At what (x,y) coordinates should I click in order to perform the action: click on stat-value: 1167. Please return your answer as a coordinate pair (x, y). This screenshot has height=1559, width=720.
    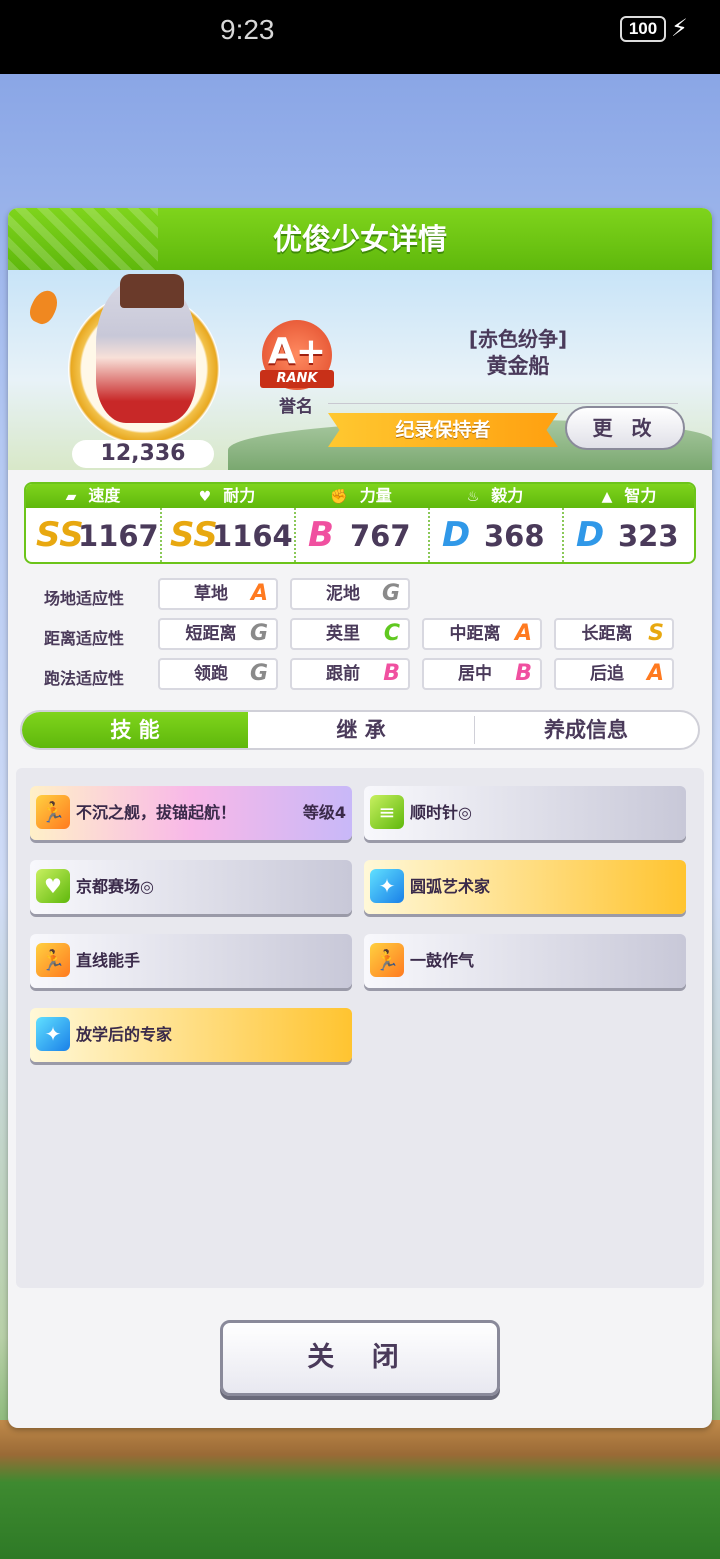
    Looking at the image, I should click on (118, 536).